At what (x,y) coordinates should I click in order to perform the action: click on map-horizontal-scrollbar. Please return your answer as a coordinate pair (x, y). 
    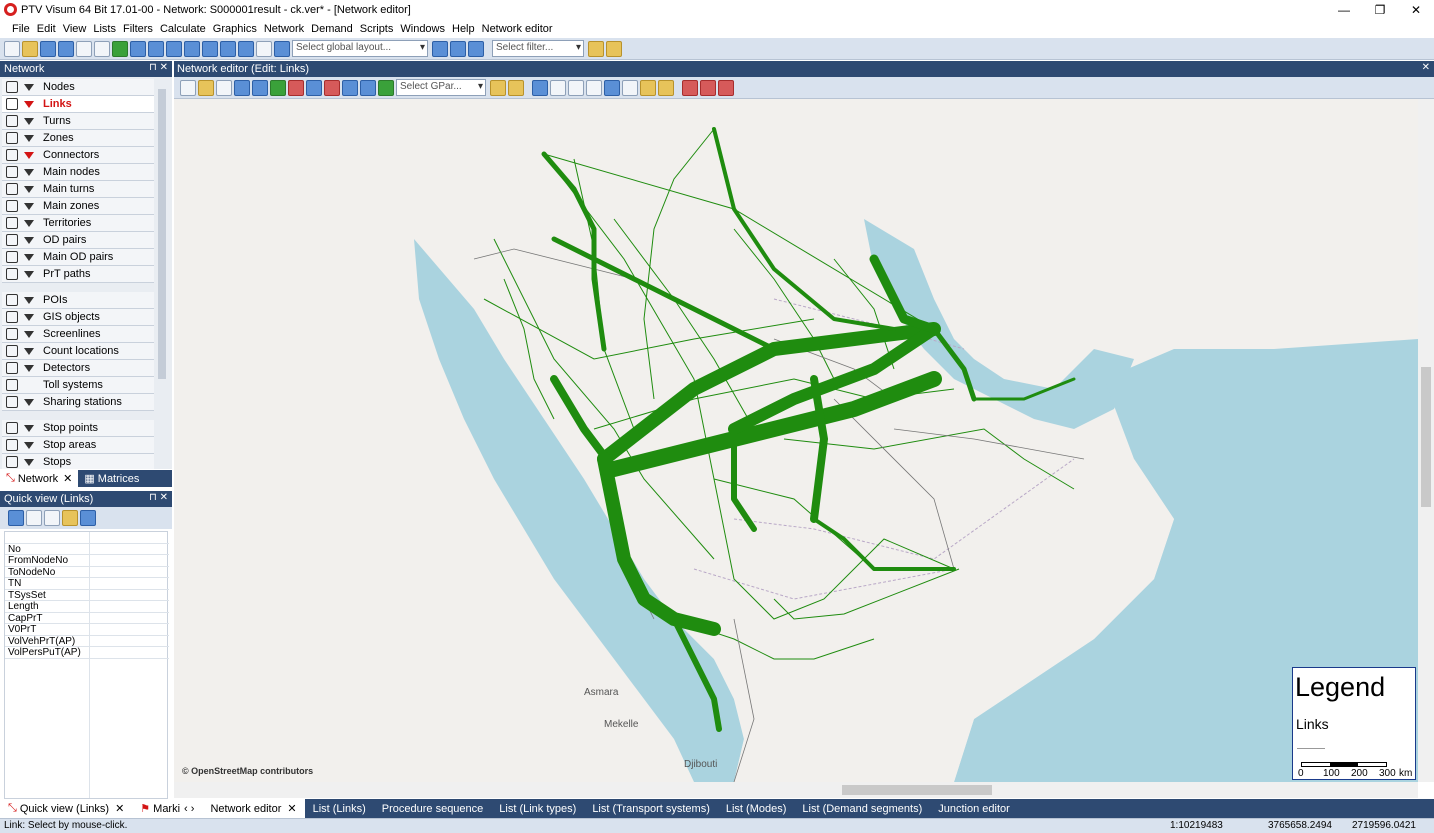
    Looking at the image, I should click on (796, 790).